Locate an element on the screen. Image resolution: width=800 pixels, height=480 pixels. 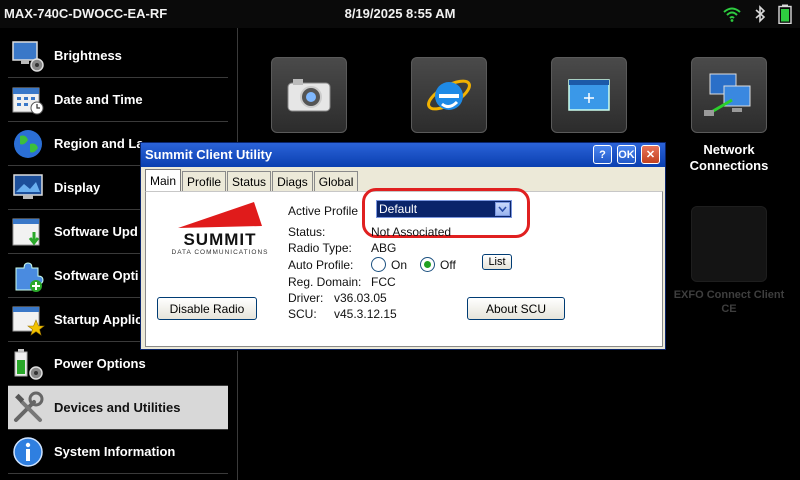
reg-domain-value: FCC is located at coordinates (383, 282).